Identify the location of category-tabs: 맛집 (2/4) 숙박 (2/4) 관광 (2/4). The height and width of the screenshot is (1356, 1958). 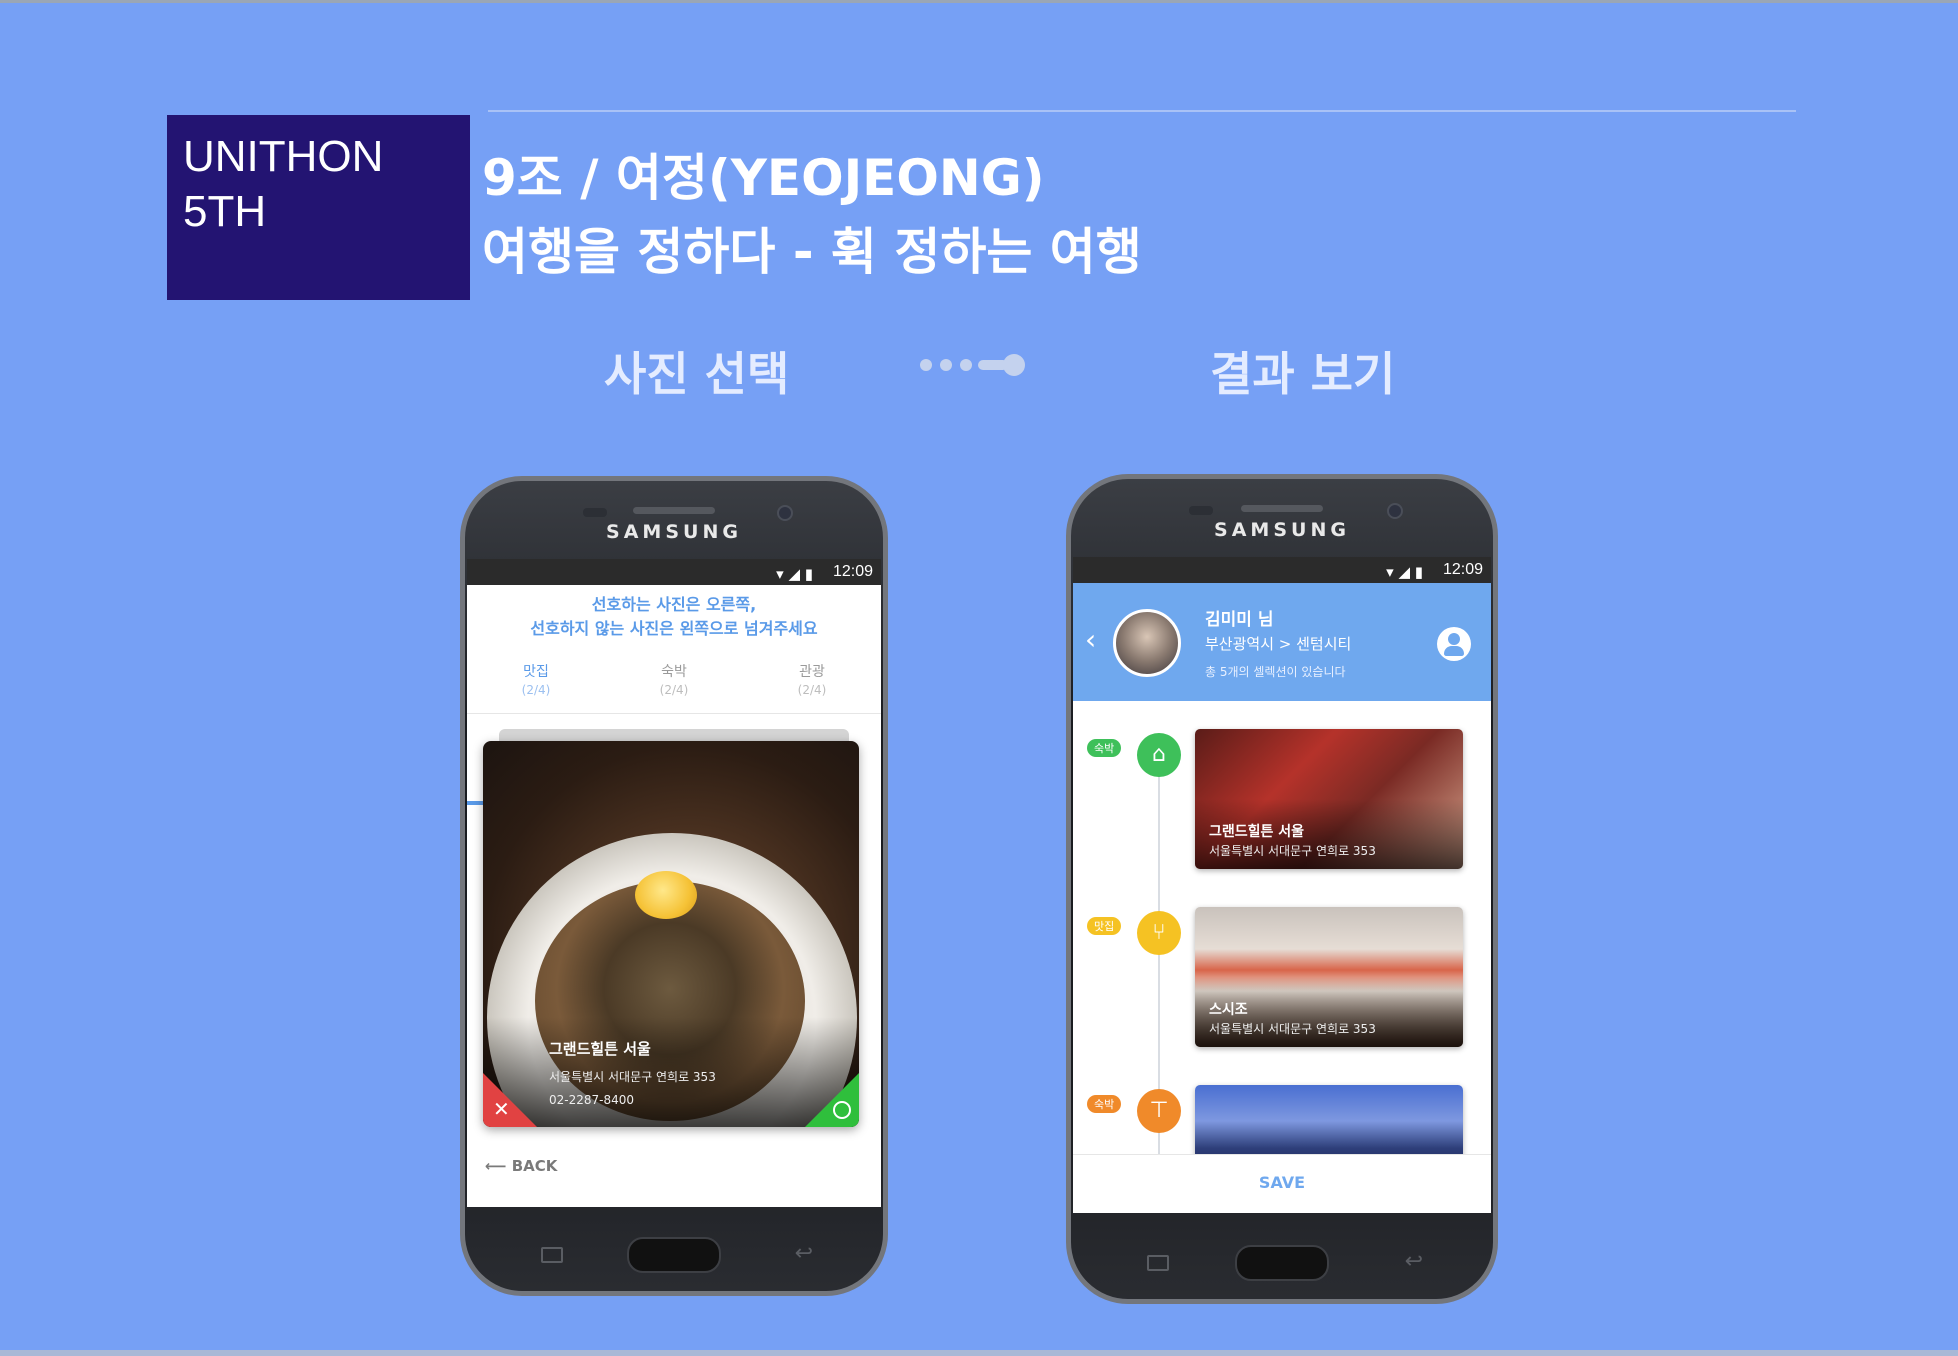
(674, 734).